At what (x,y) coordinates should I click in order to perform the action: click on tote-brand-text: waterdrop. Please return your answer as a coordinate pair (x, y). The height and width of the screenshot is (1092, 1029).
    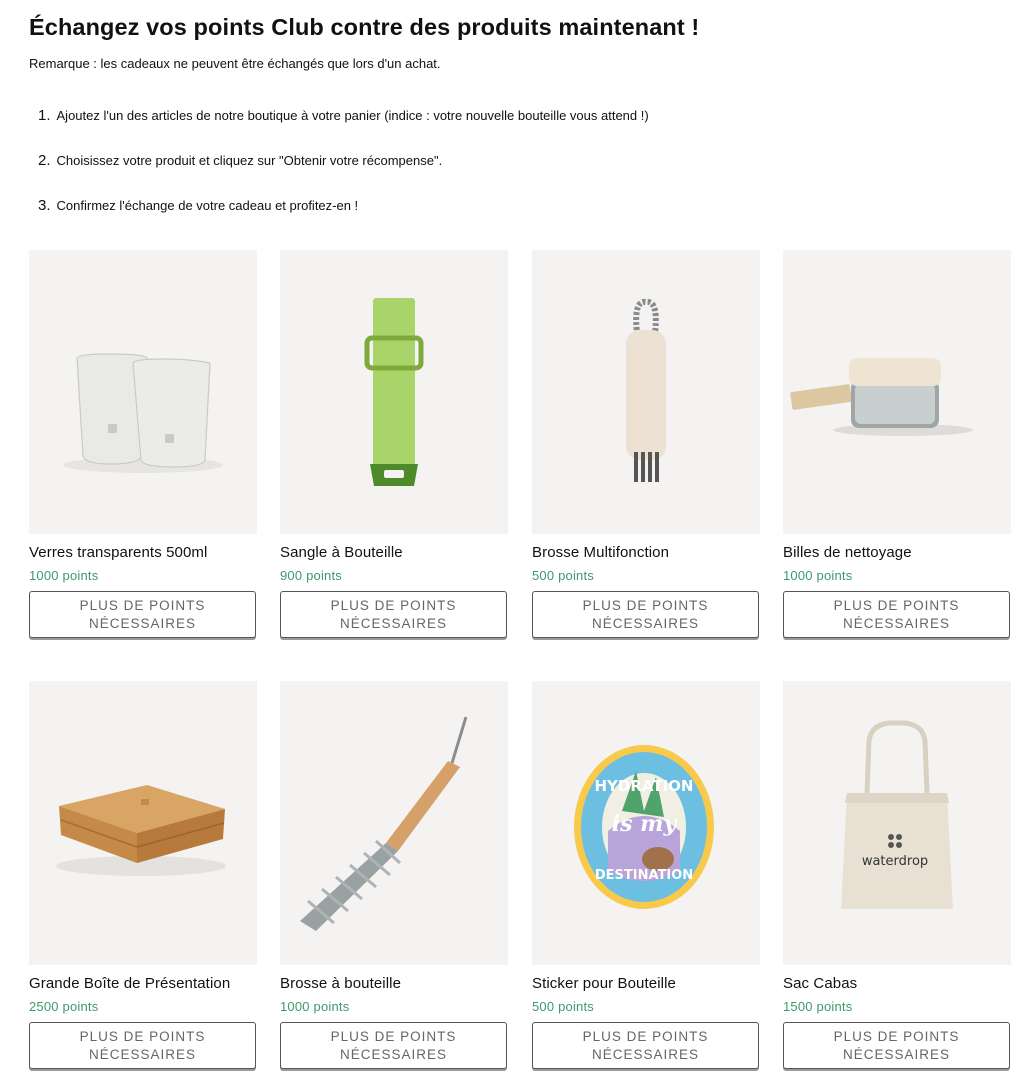
    Looking at the image, I should click on (895, 861).